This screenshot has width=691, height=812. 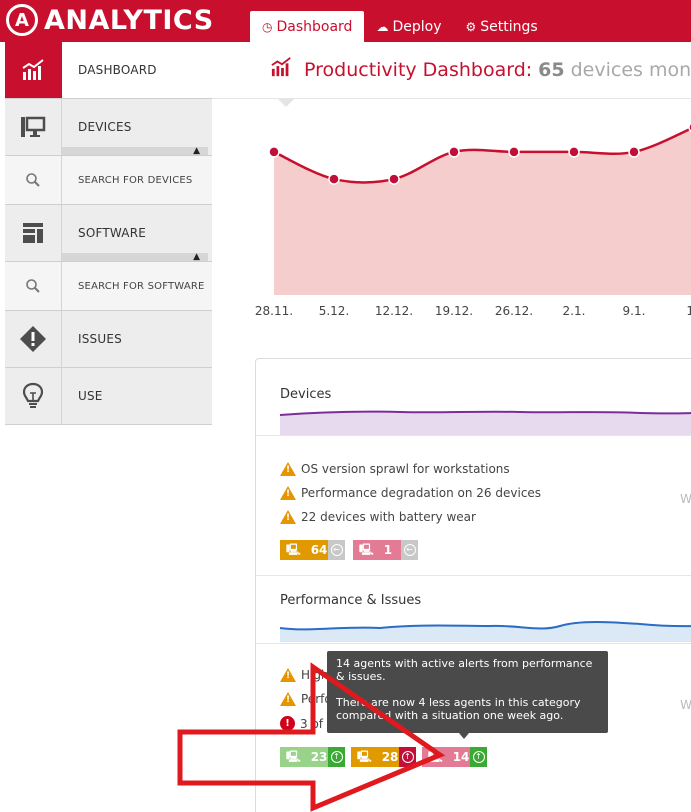 What do you see at coordinates (33, 396) in the screenshot?
I see `bulb-icon` at bounding box center [33, 396].